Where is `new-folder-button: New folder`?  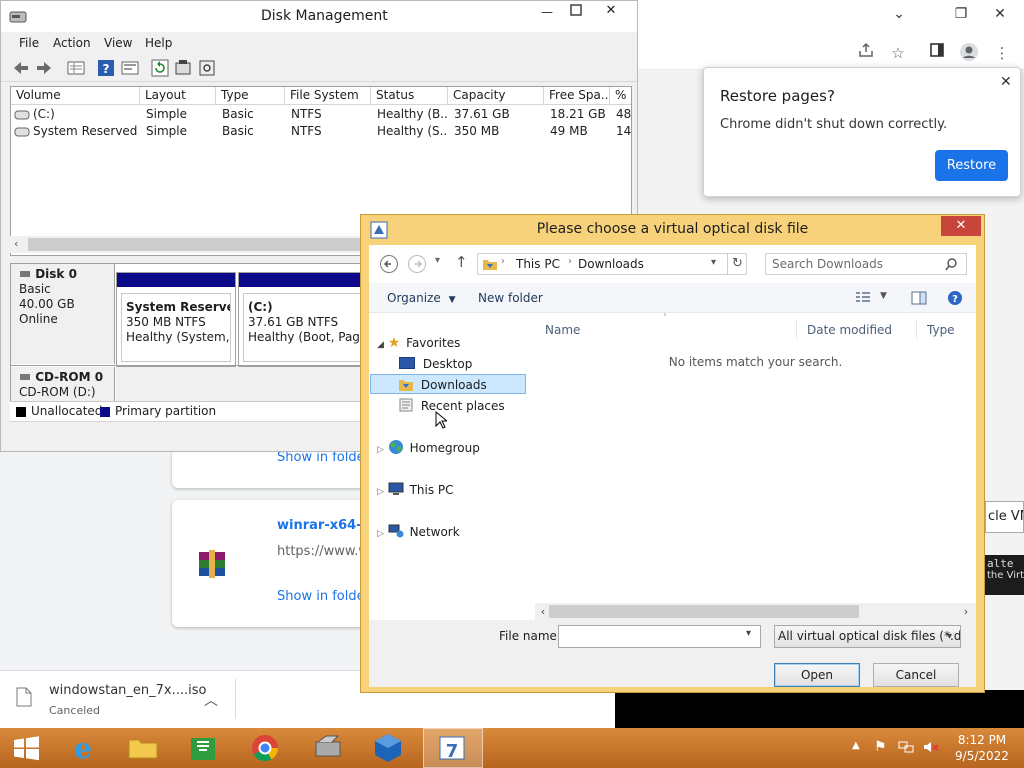 new-folder-button: New folder is located at coordinates (510, 298).